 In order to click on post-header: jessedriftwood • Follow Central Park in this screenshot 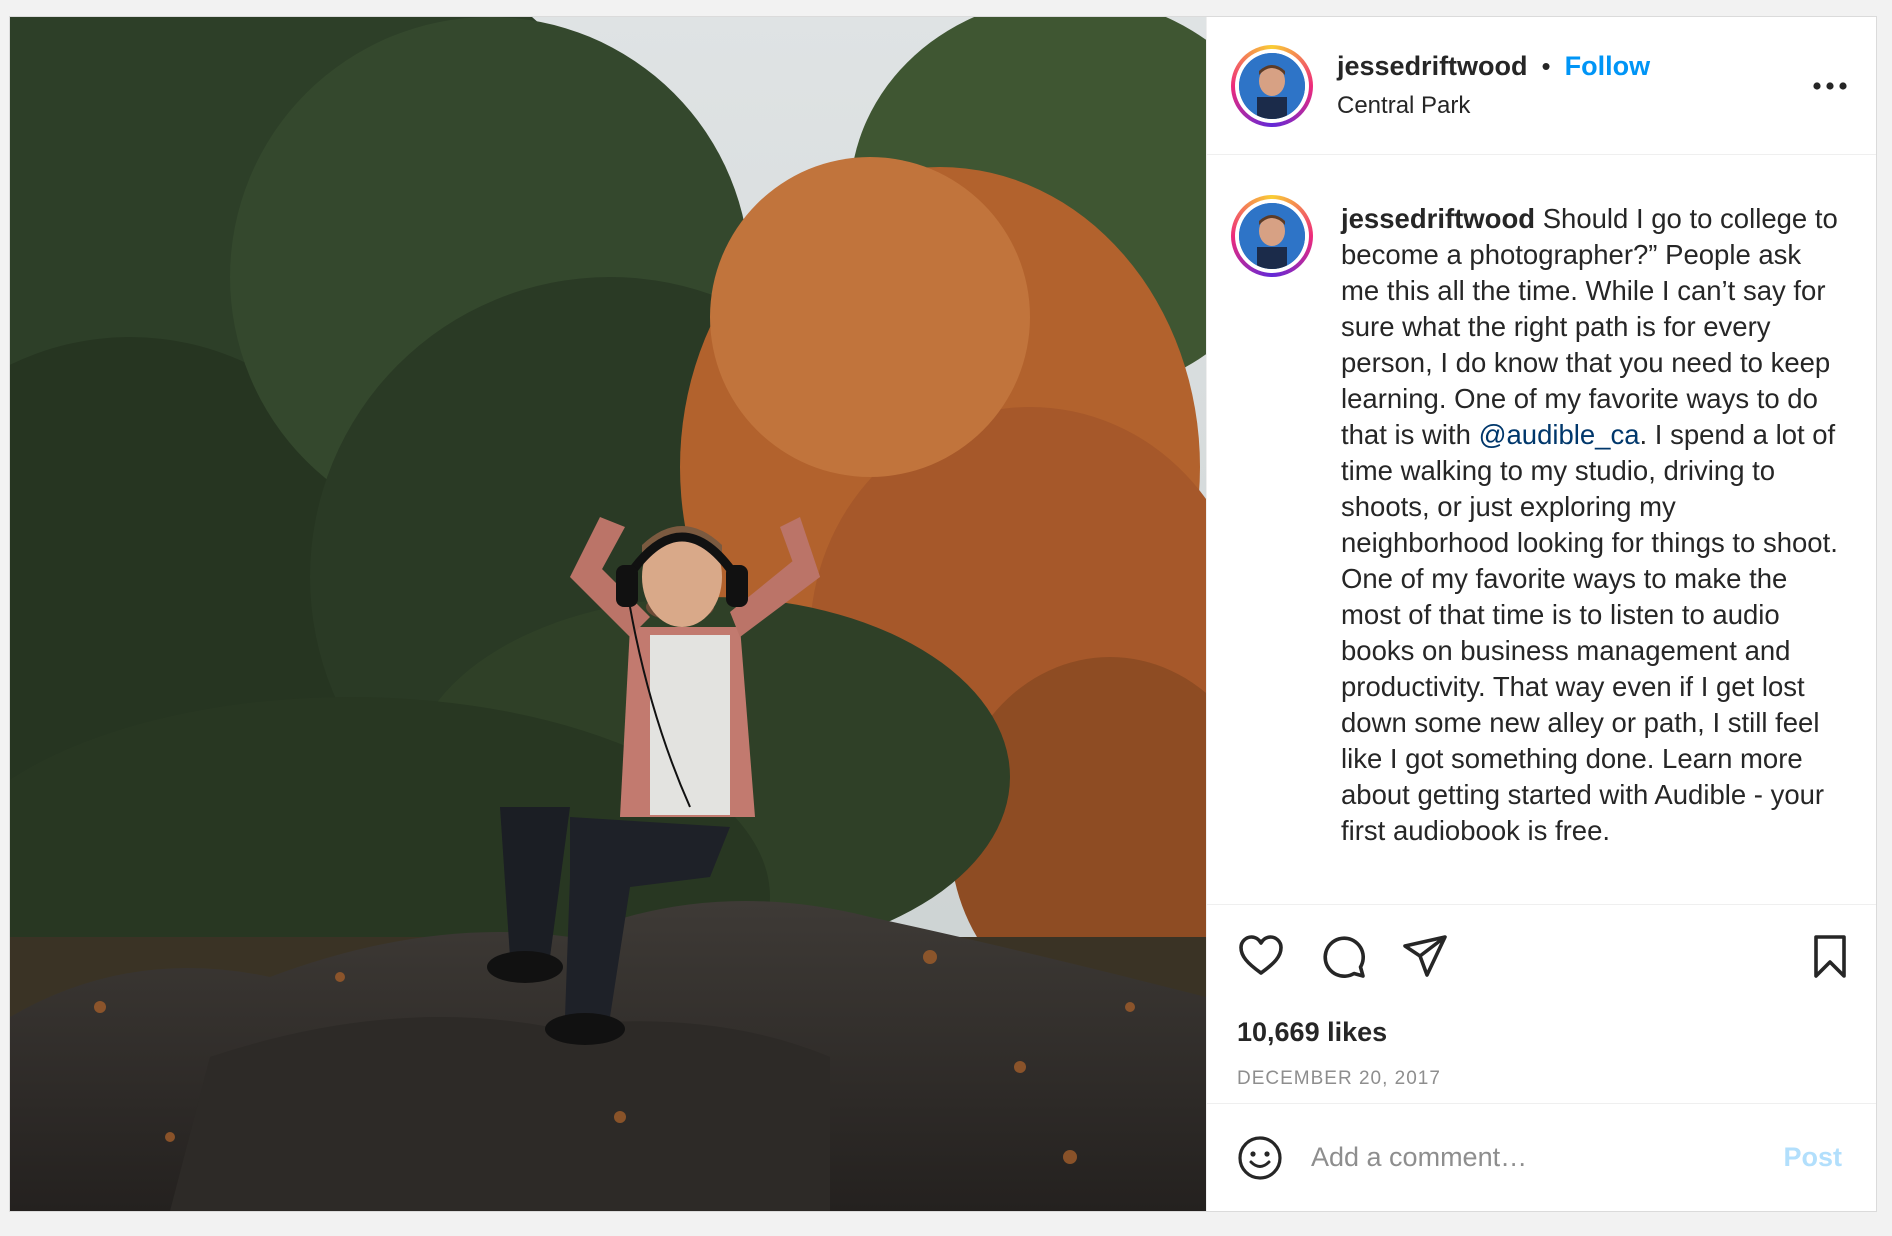, I will do `click(1541, 86)`.